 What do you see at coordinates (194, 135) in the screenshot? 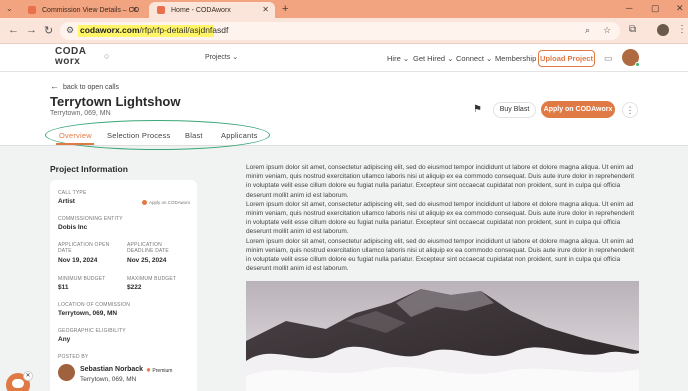
I see `tab-blast: Blast` at bounding box center [194, 135].